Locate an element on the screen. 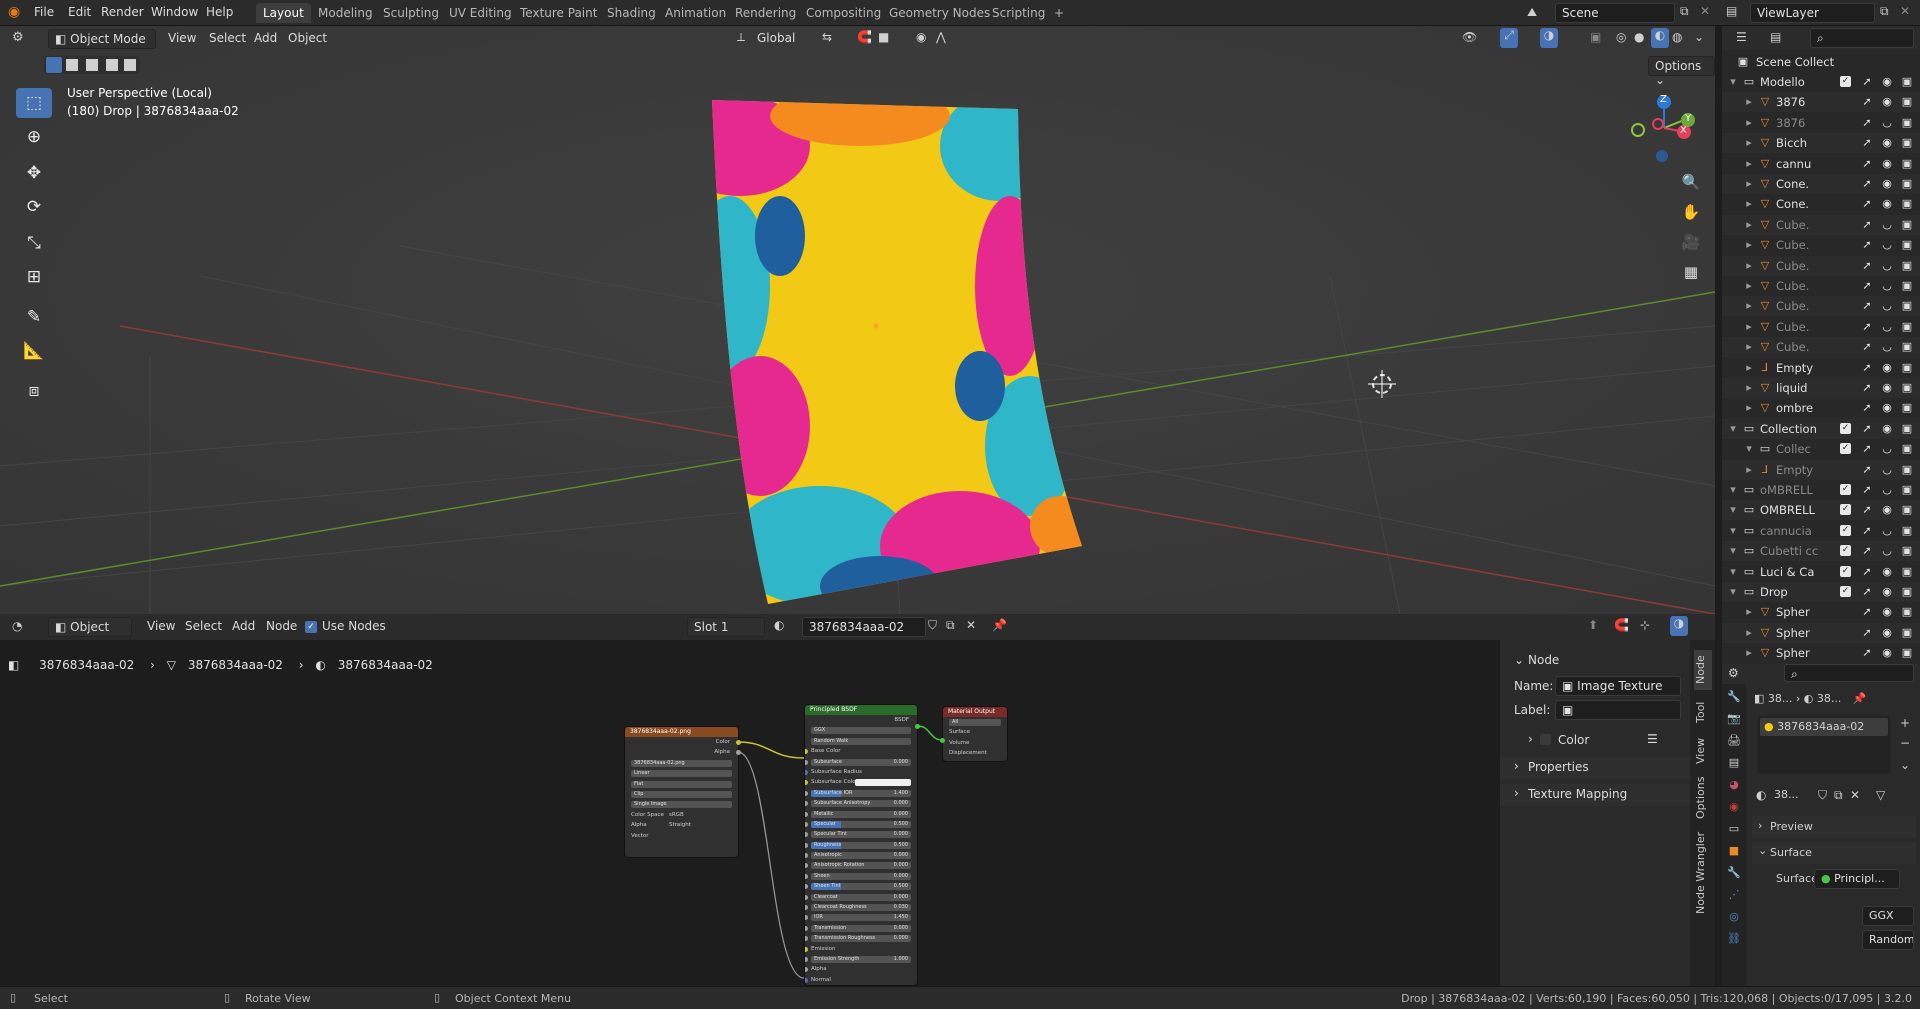  bsdf-input-row: IOR 1.450 is located at coordinates (861, 917).